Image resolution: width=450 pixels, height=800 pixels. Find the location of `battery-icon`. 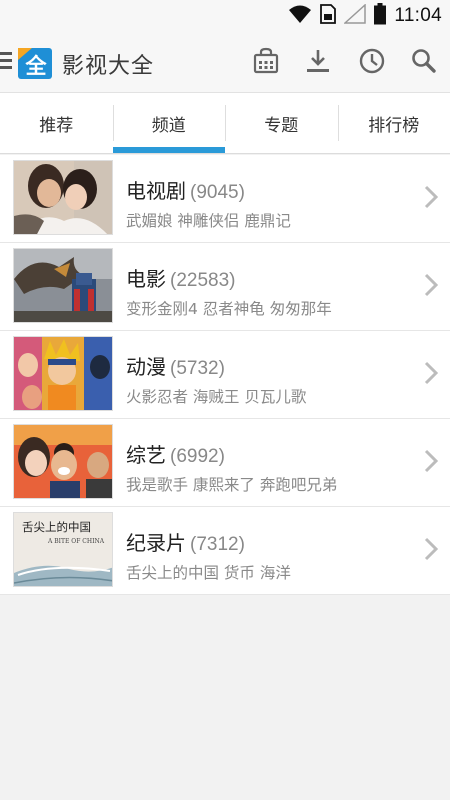

battery-icon is located at coordinates (380, 16).